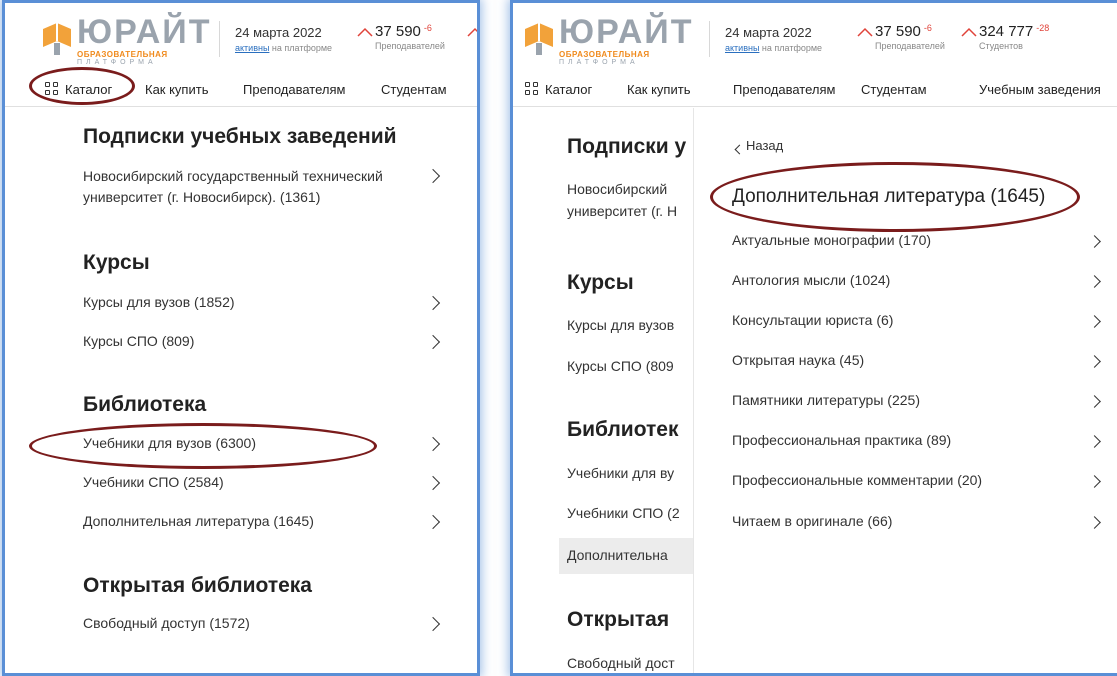 This screenshot has height=676, width=1117. What do you see at coordinates (198, 521) in the screenshot?
I see `list-item-additional-literature: Дополнительная литература (1645)` at bounding box center [198, 521].